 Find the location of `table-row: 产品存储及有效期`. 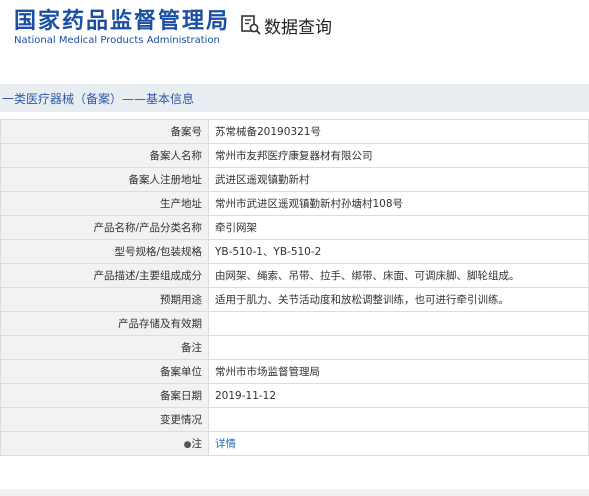

table-row: 产品存储及有效期 is located at coordinates (294, 323).